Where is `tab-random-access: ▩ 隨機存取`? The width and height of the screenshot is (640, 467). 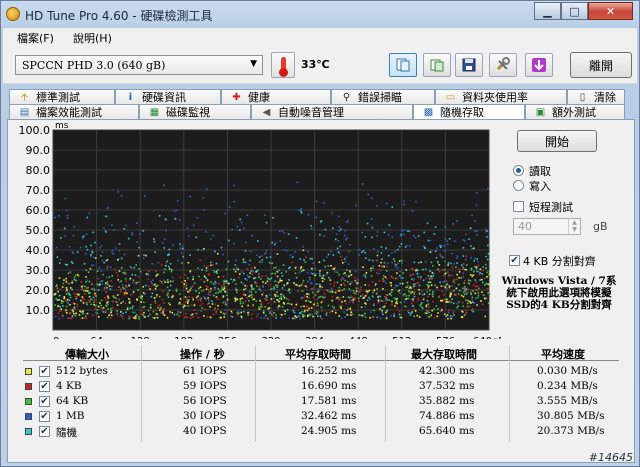
tab-random-access: ▩ 隨機存取 is located at coordinates (469, 111).